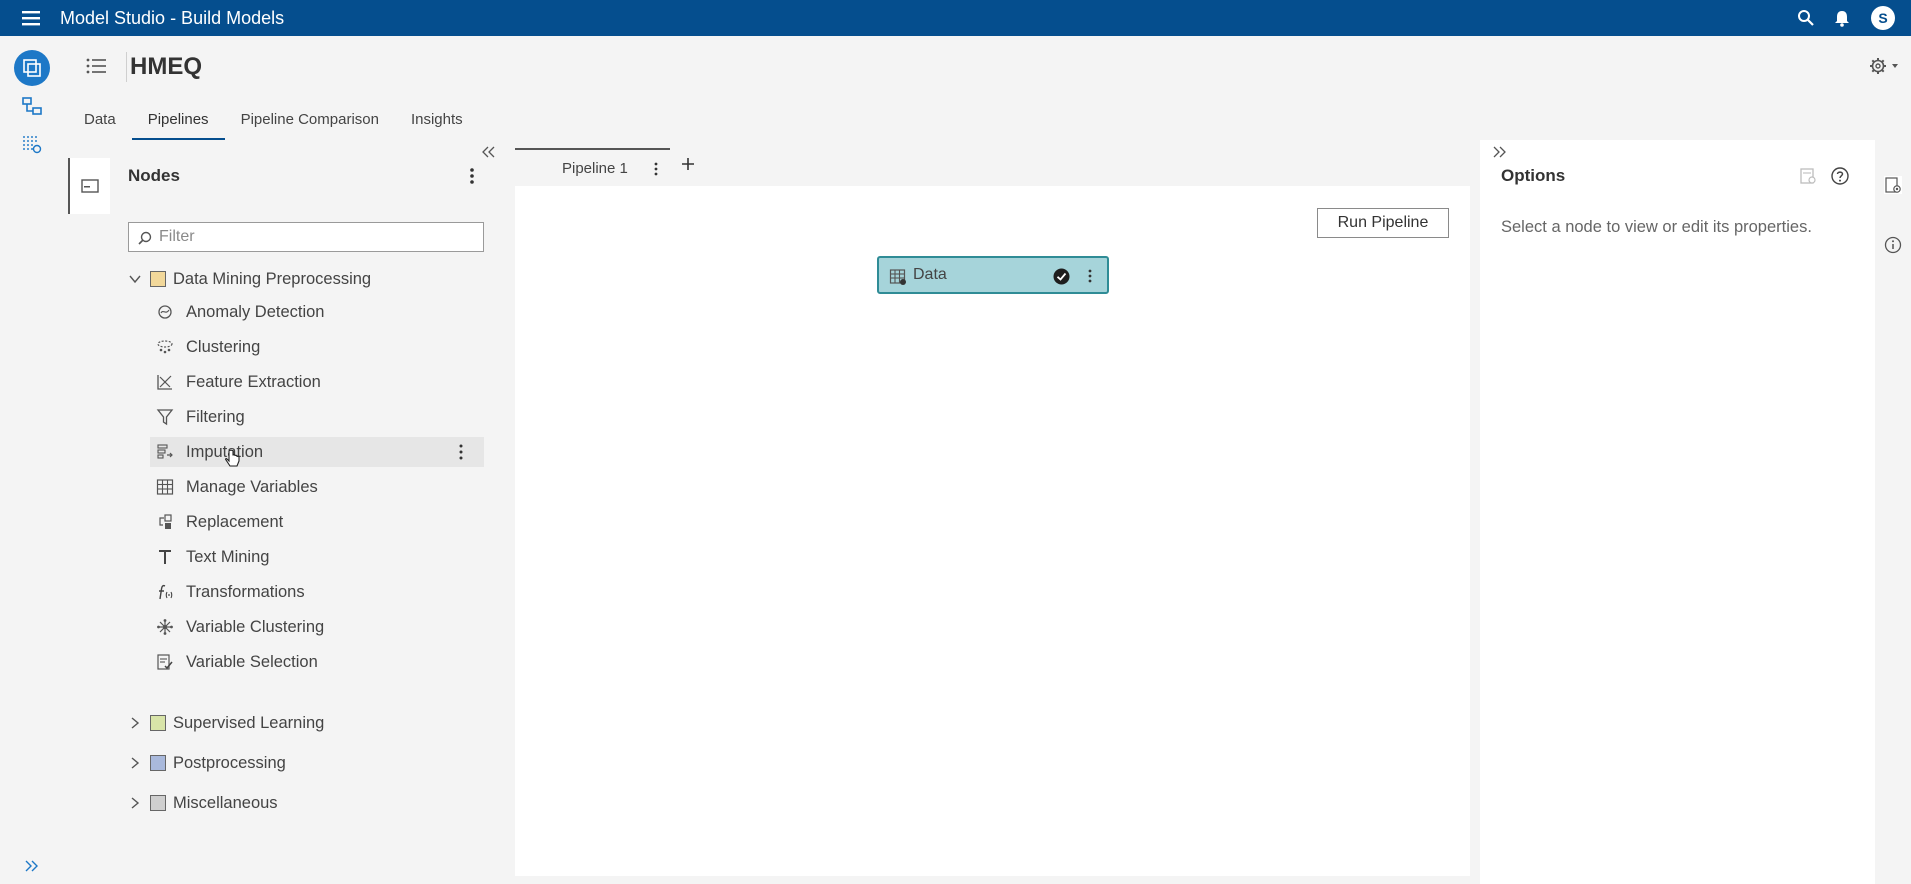  I want to click on options-panel-title: Options, so click(1533, 175).